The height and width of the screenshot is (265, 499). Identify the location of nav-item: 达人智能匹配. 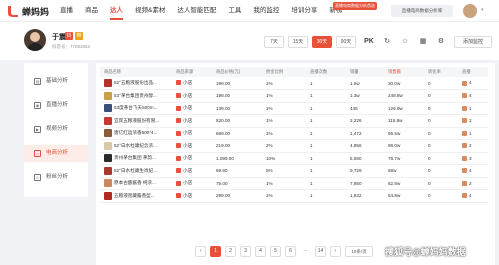
(196, 11).